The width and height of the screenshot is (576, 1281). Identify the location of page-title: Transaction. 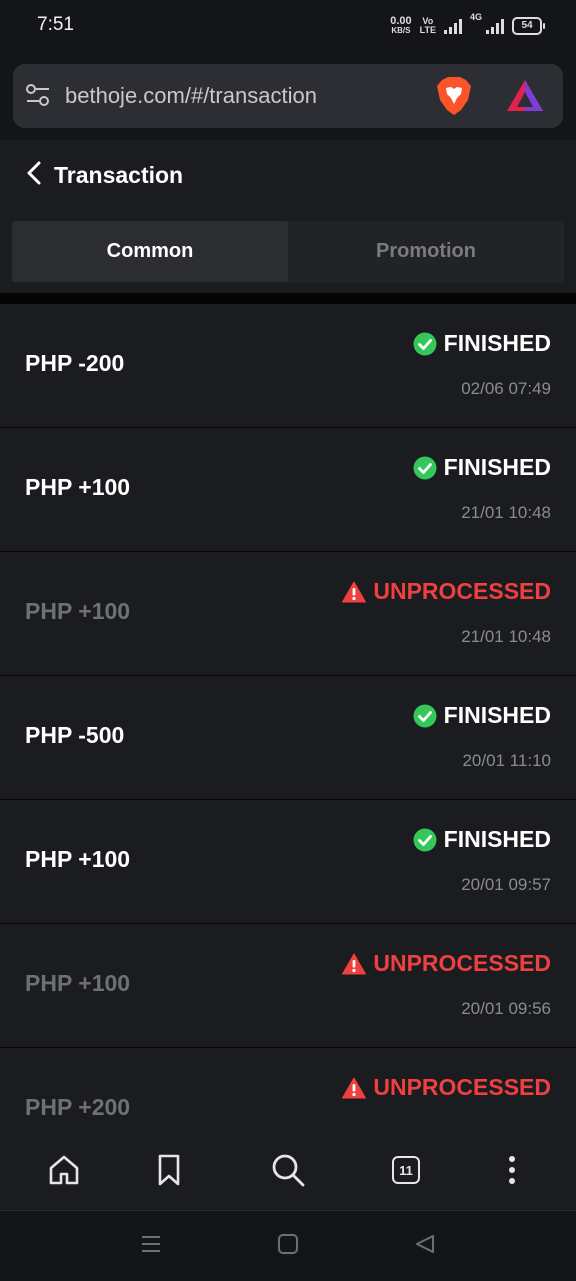
(119, 175).